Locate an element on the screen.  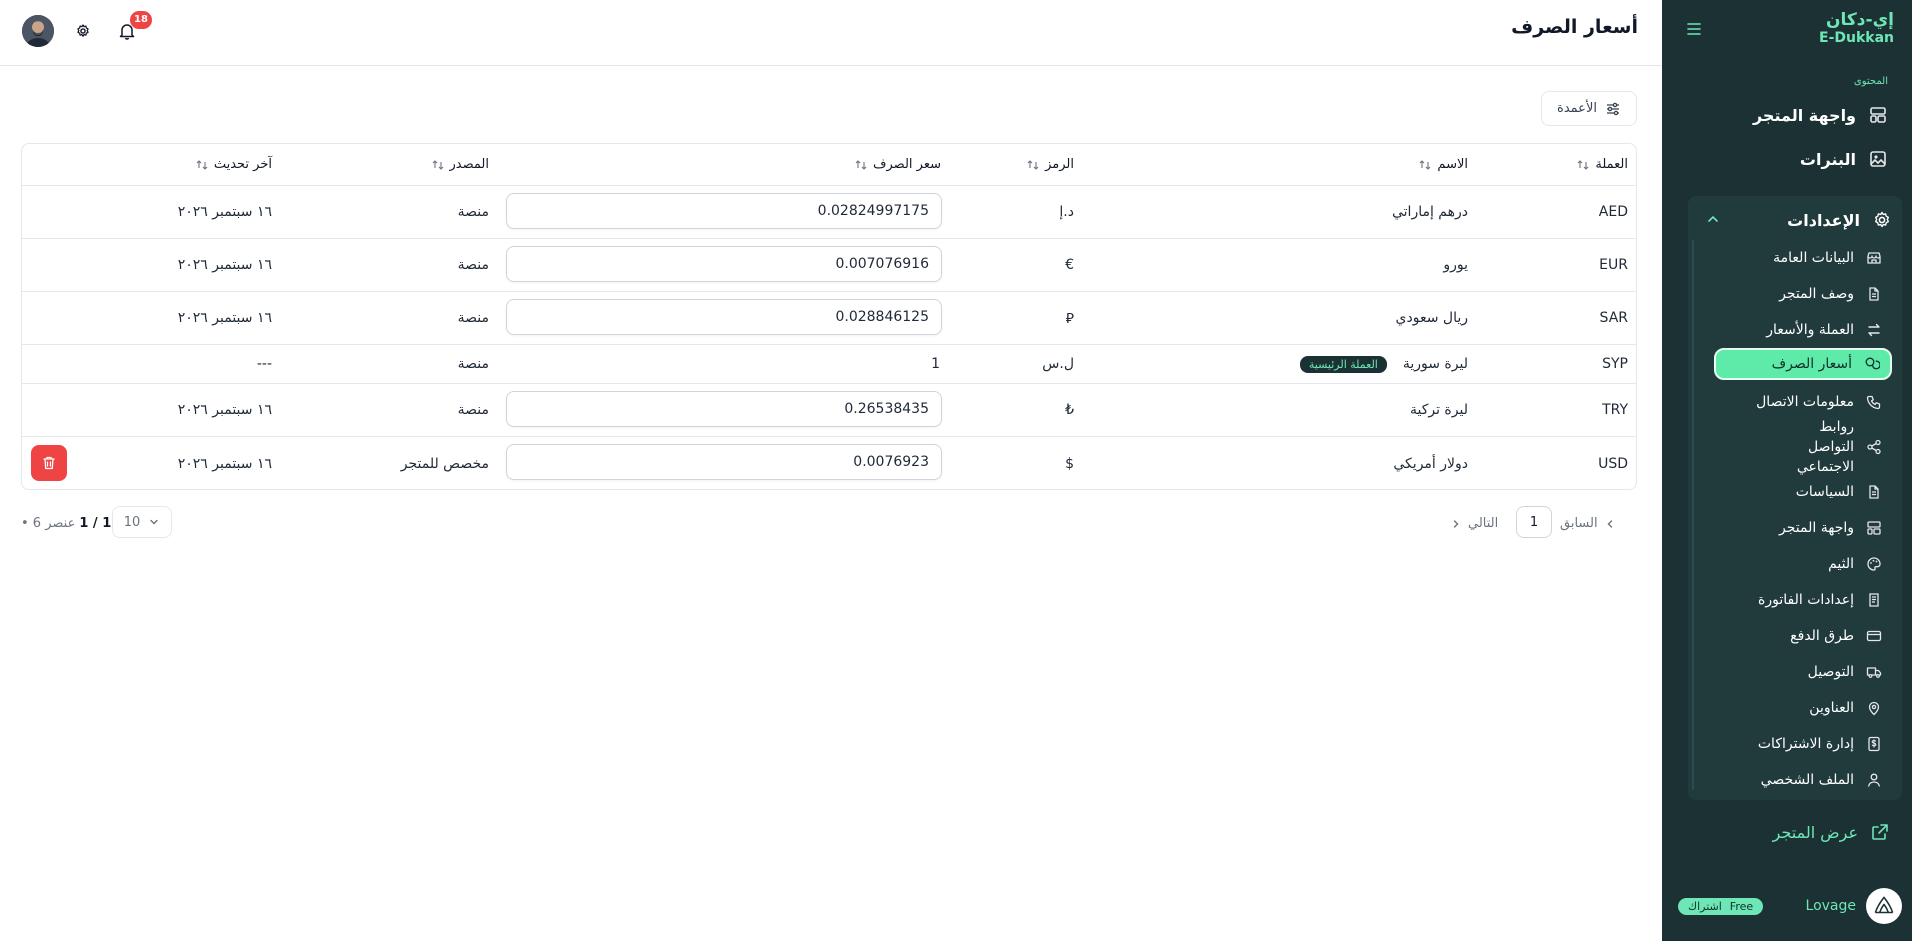
sidebar-item-exchange-rates: أسعار الصرف is located at coordinates (1803, 364).